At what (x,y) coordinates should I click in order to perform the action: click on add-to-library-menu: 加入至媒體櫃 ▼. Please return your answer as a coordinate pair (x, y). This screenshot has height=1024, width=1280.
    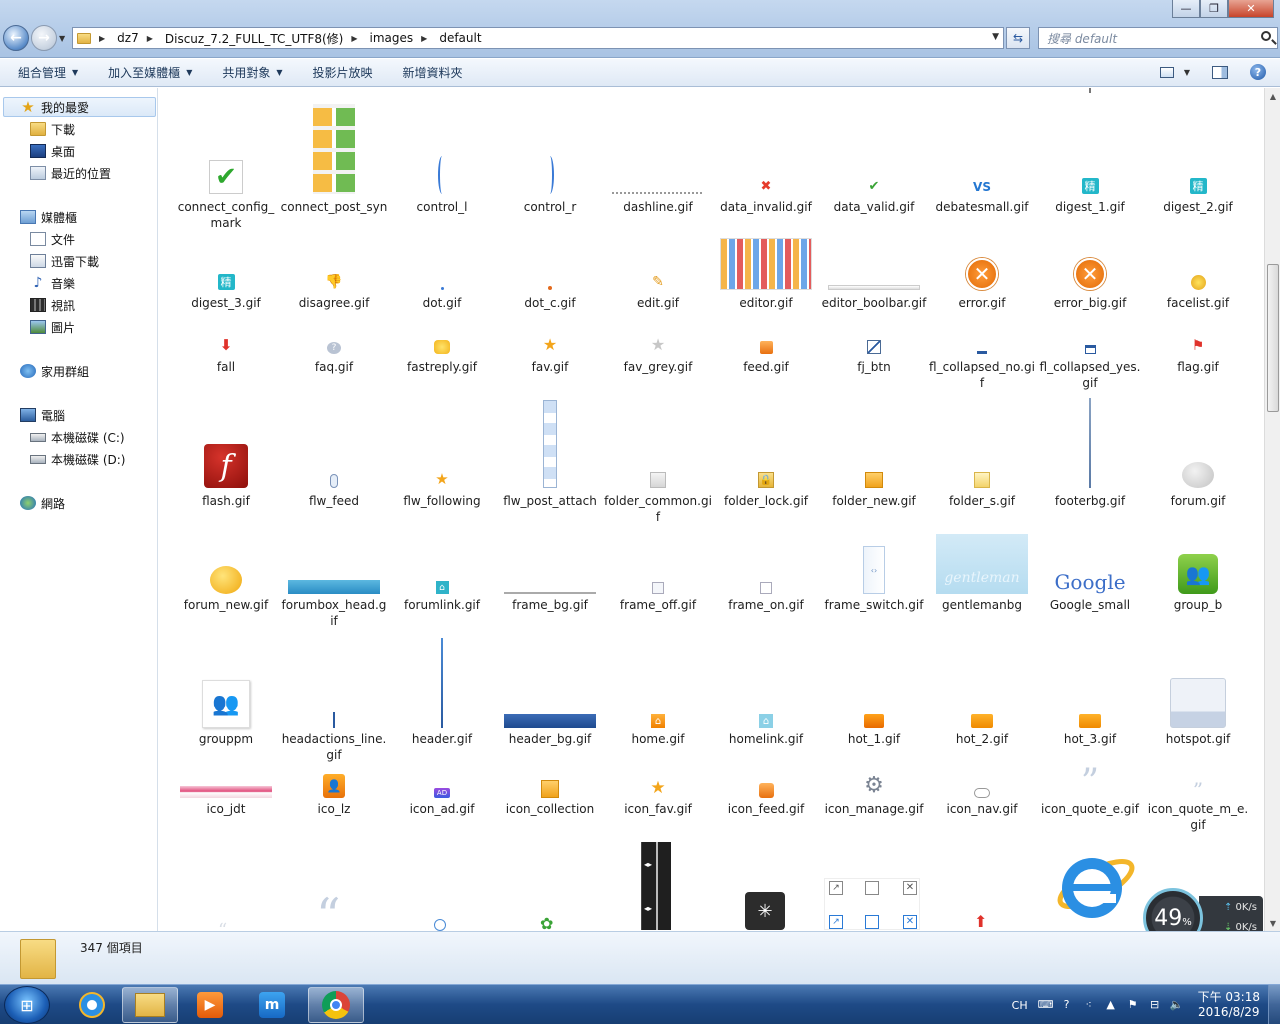
    Looking at the image, I should click on (150, 72).